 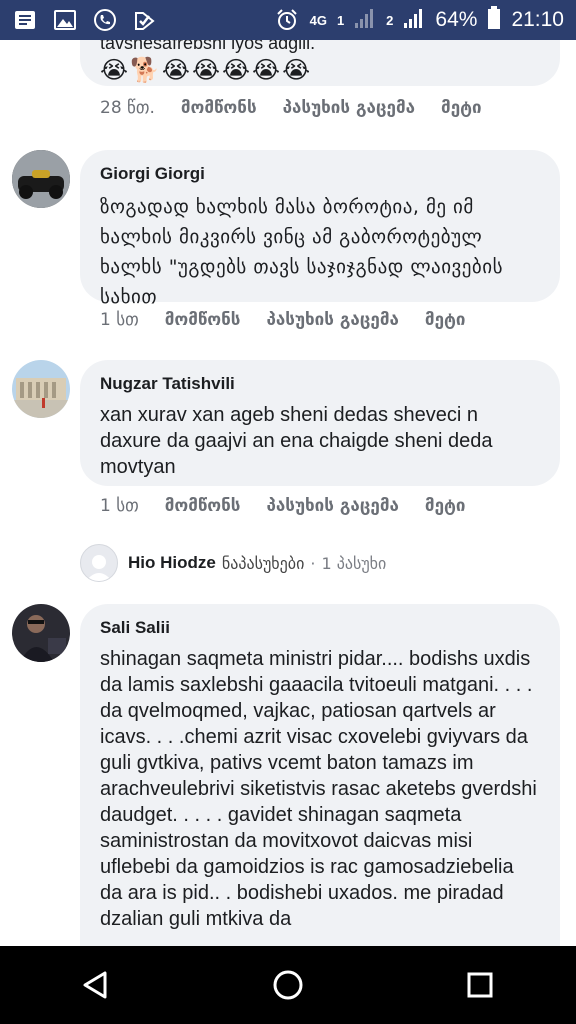 What do you see at coordinates (353, 563) in the screenshot?
I see `reply-count: 1 პასუხი` at bounding box center [353, 563].